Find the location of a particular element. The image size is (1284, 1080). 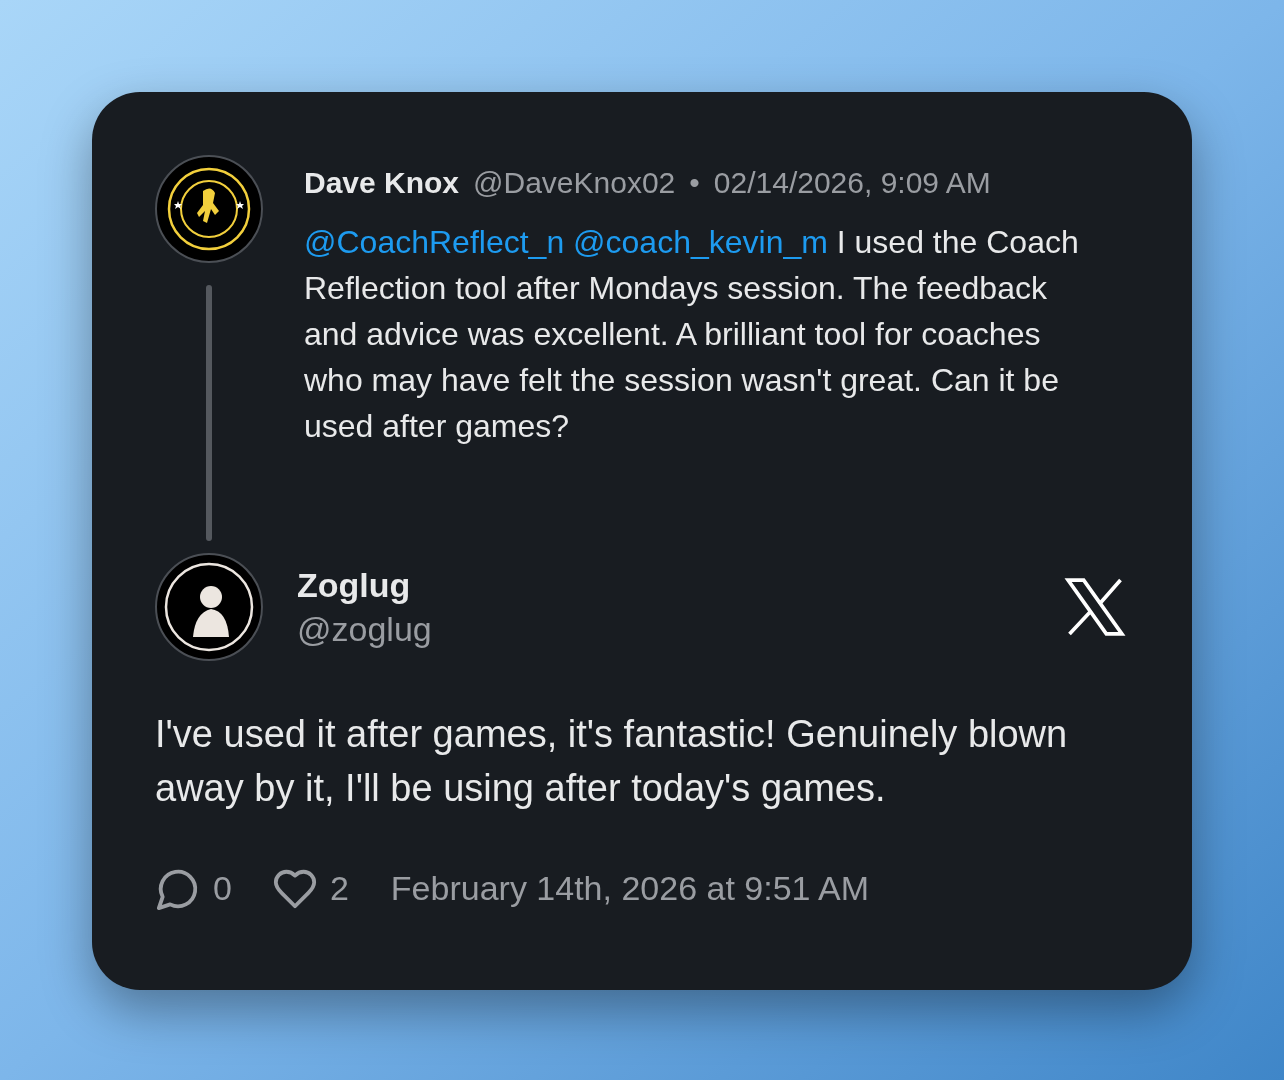

reply-text: I've used it after games, it's fantastic! Genuinely blown away by it, I'll be using after today's games. is located at coordinates (612, 761).